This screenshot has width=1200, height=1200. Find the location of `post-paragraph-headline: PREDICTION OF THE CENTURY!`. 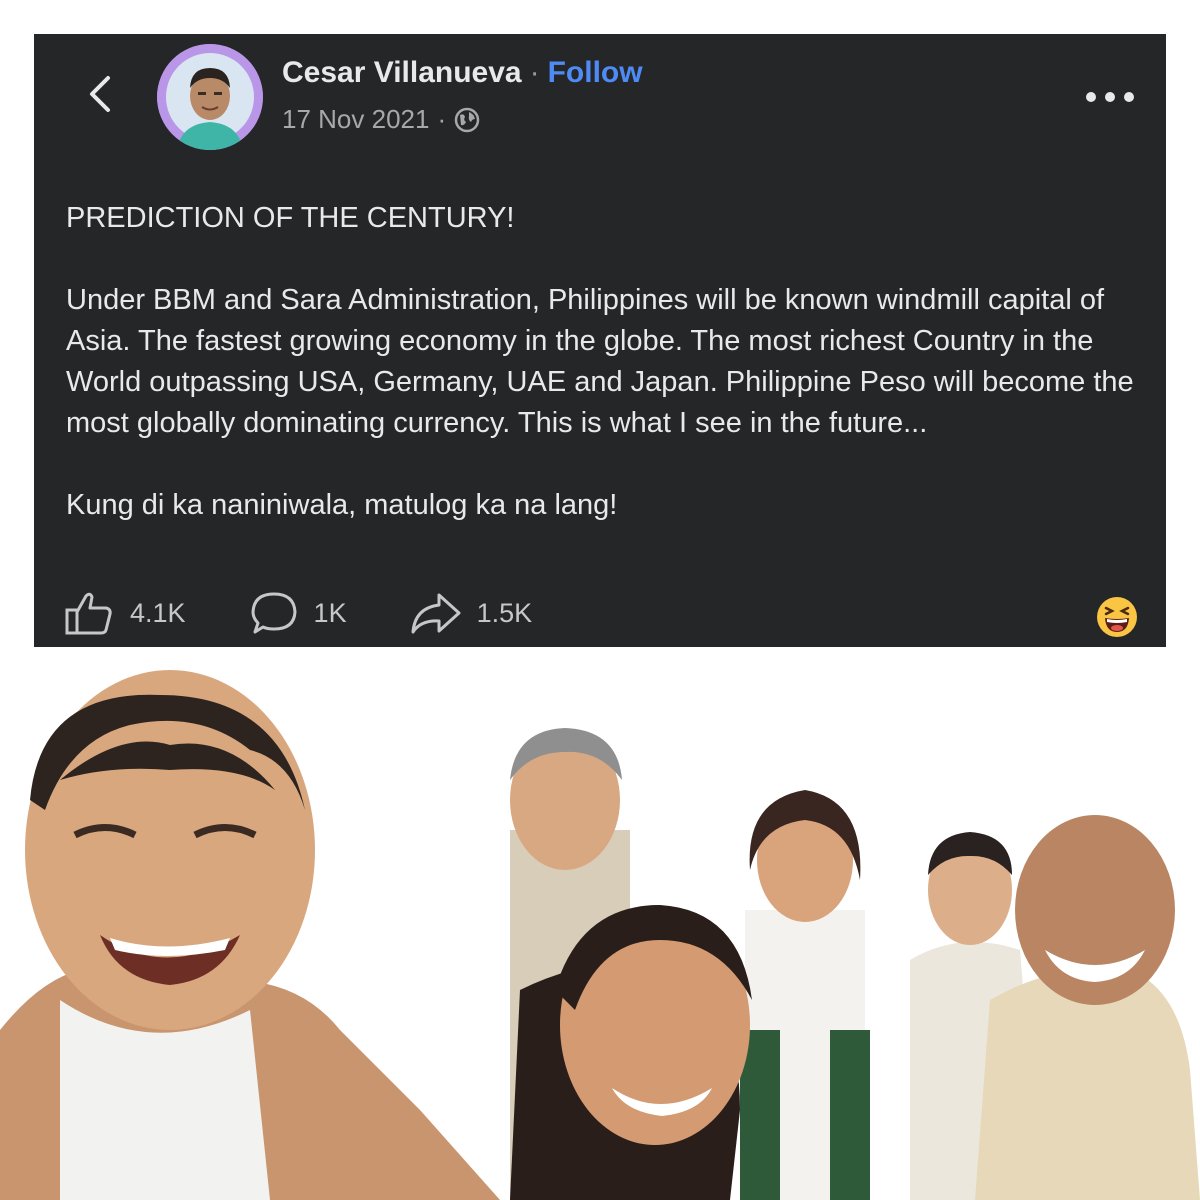

post-paragraph-headline: PREDICTION OF THE CENTURY! is located at coordinates (290, 218).